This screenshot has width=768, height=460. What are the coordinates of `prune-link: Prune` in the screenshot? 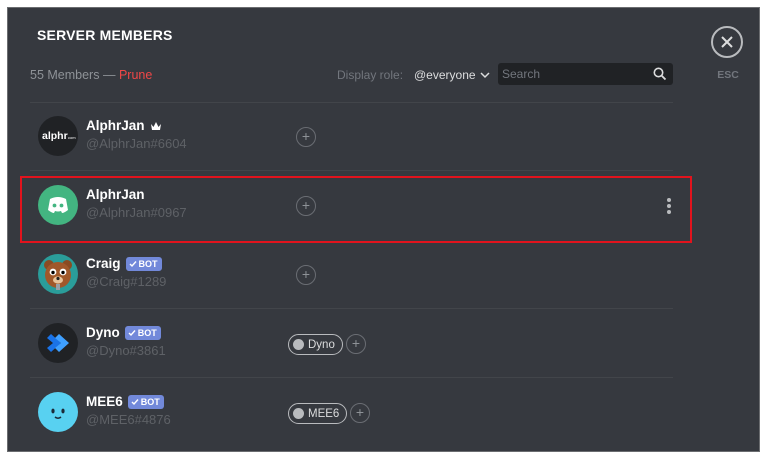 It's located at (135, 75).